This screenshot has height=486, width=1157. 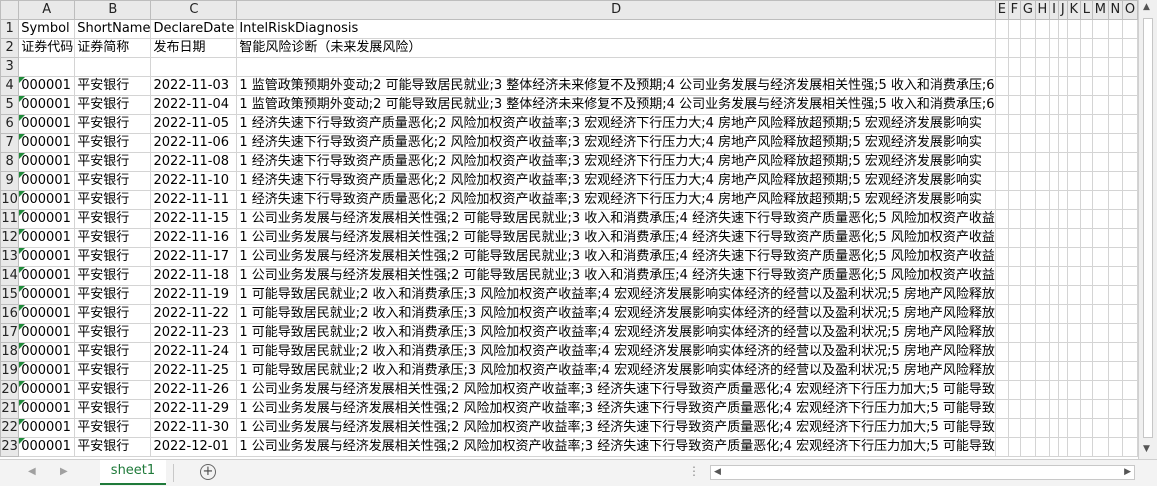 I want to click on column-header-f: F, so click(x=1014, y=10).